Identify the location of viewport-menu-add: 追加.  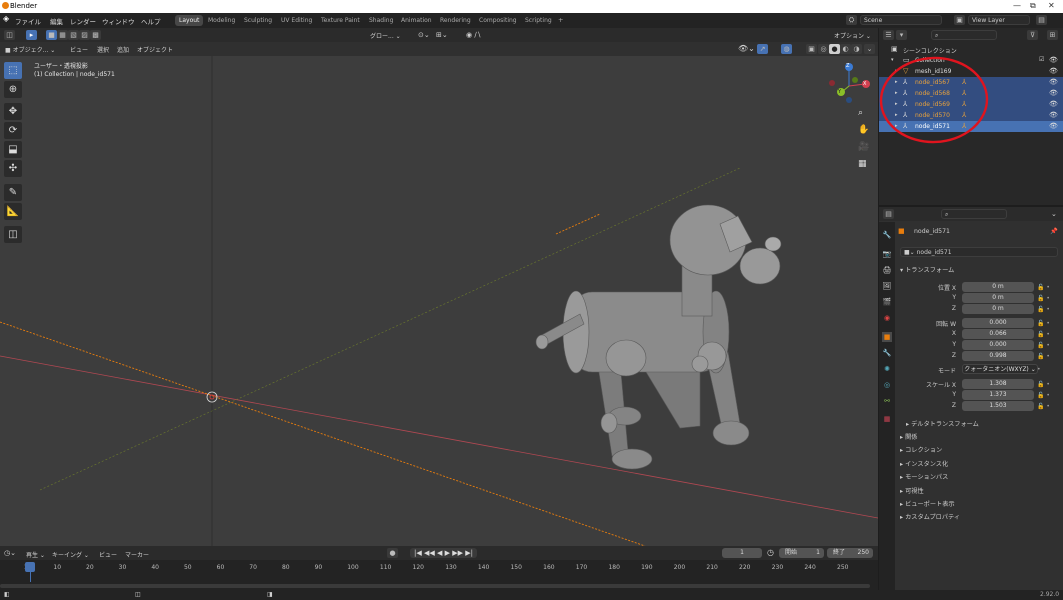
(123, 49).